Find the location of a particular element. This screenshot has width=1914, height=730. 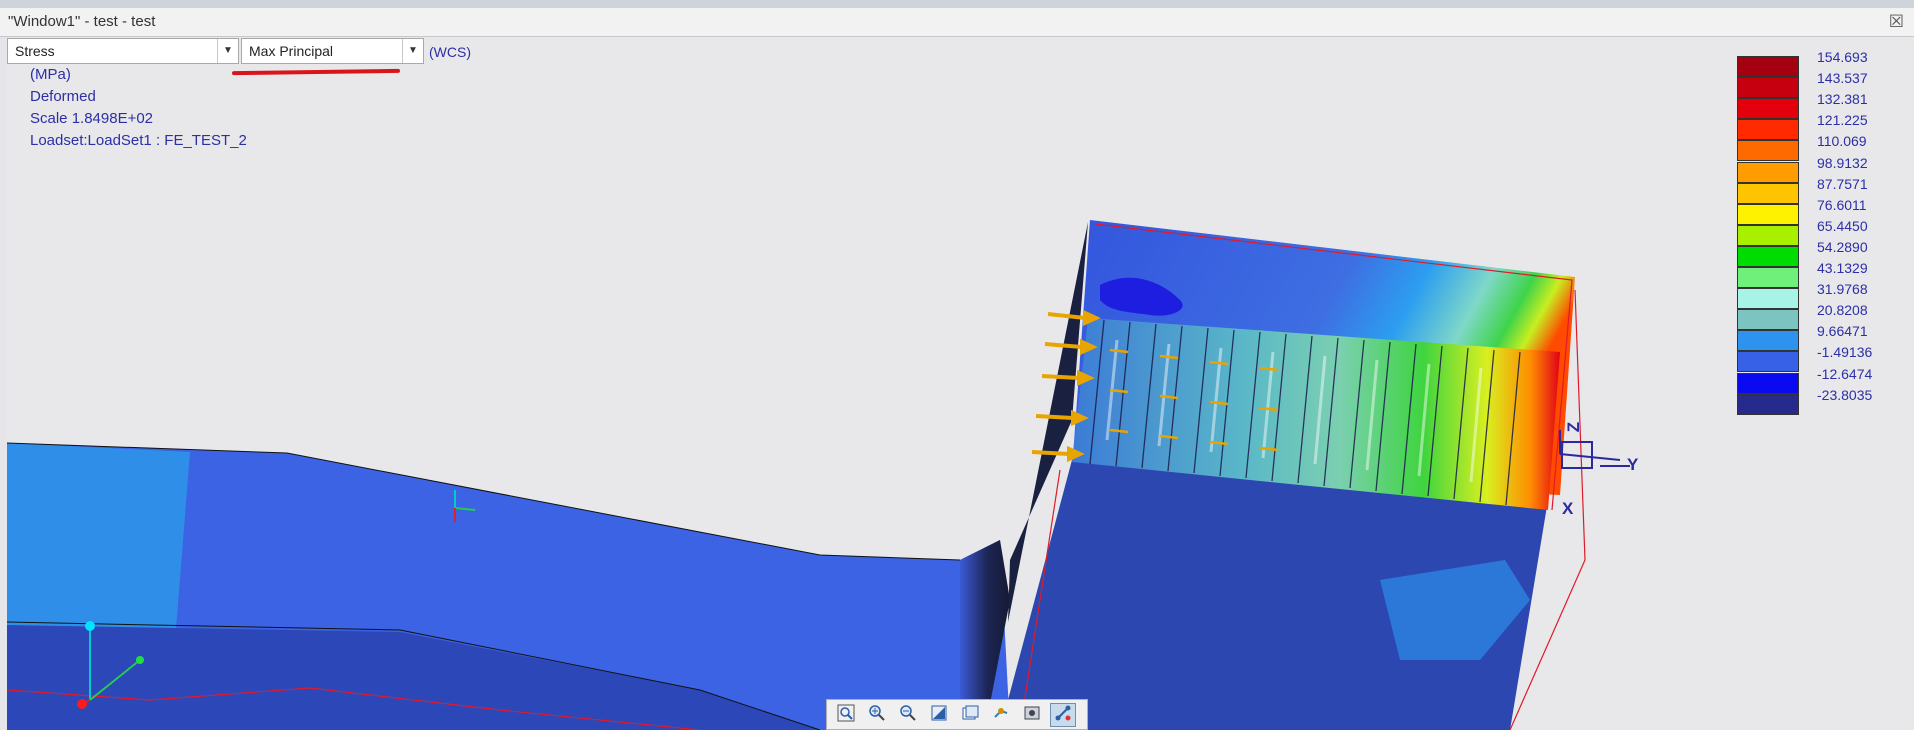

coord-system-label: (WCS) is located at coordinates (450, 52).